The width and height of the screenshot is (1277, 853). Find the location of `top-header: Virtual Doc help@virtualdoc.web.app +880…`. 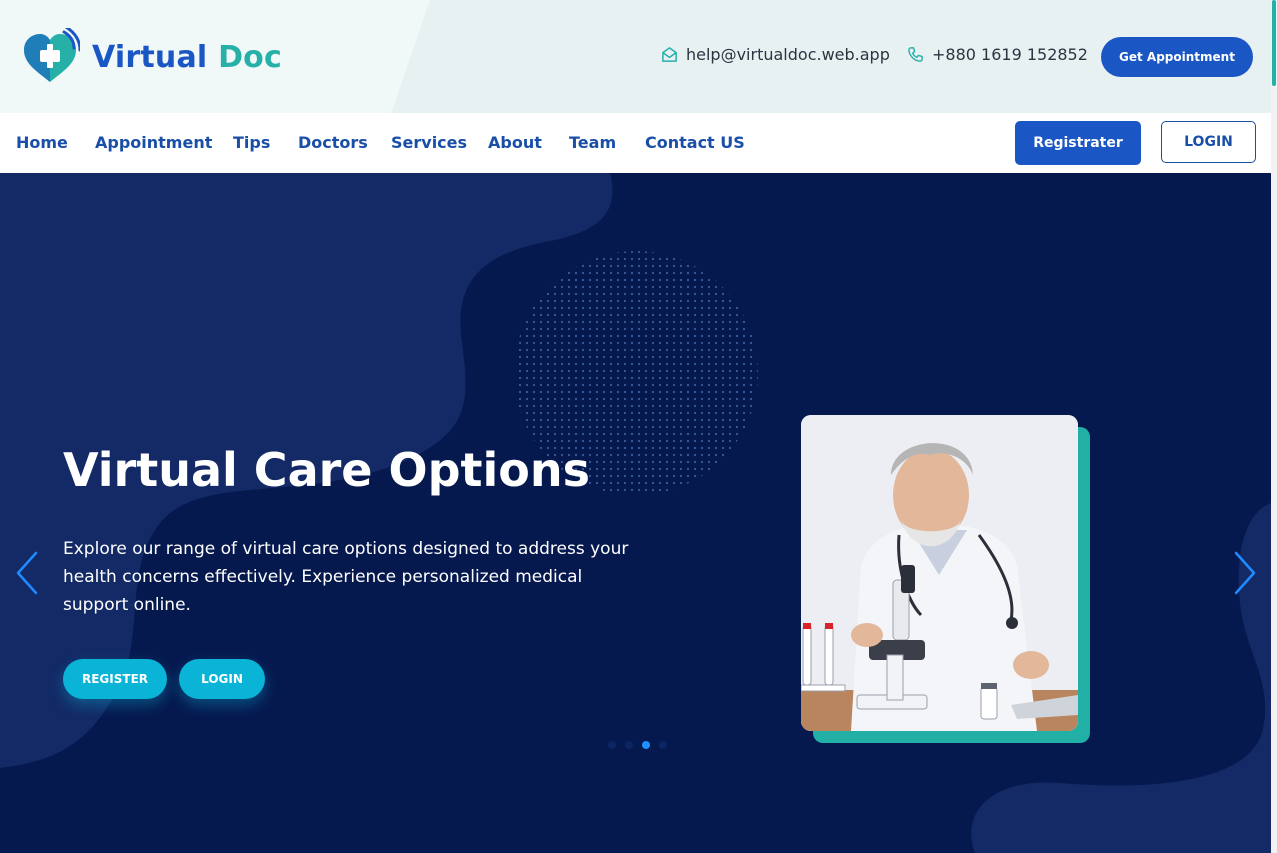

top-header: Virtual Doc help@virtualdoc.web.app +880… is located at coordinates (635, 56).